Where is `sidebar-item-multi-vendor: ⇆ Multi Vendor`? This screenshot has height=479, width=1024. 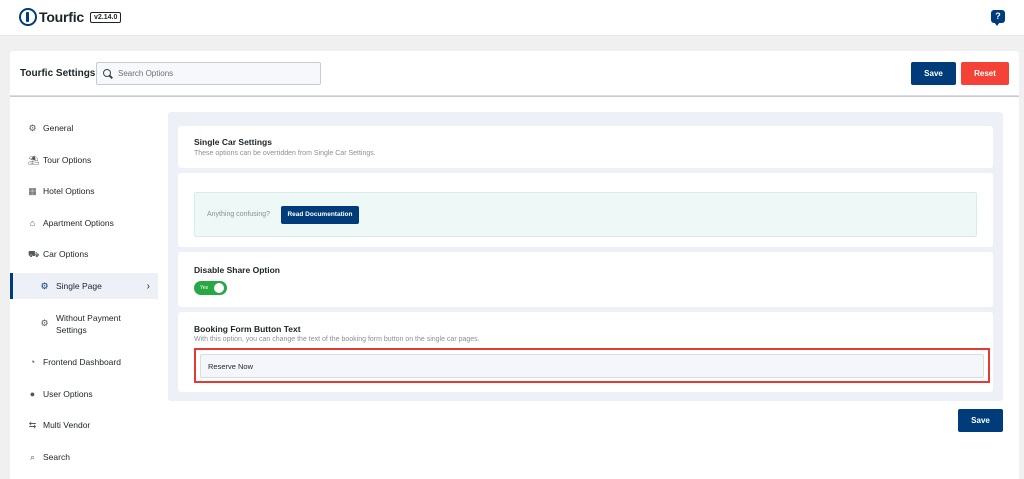 sidebar-item-multi-vendor: ⇆ Multi Vendor is located at coordinates (84, 425).